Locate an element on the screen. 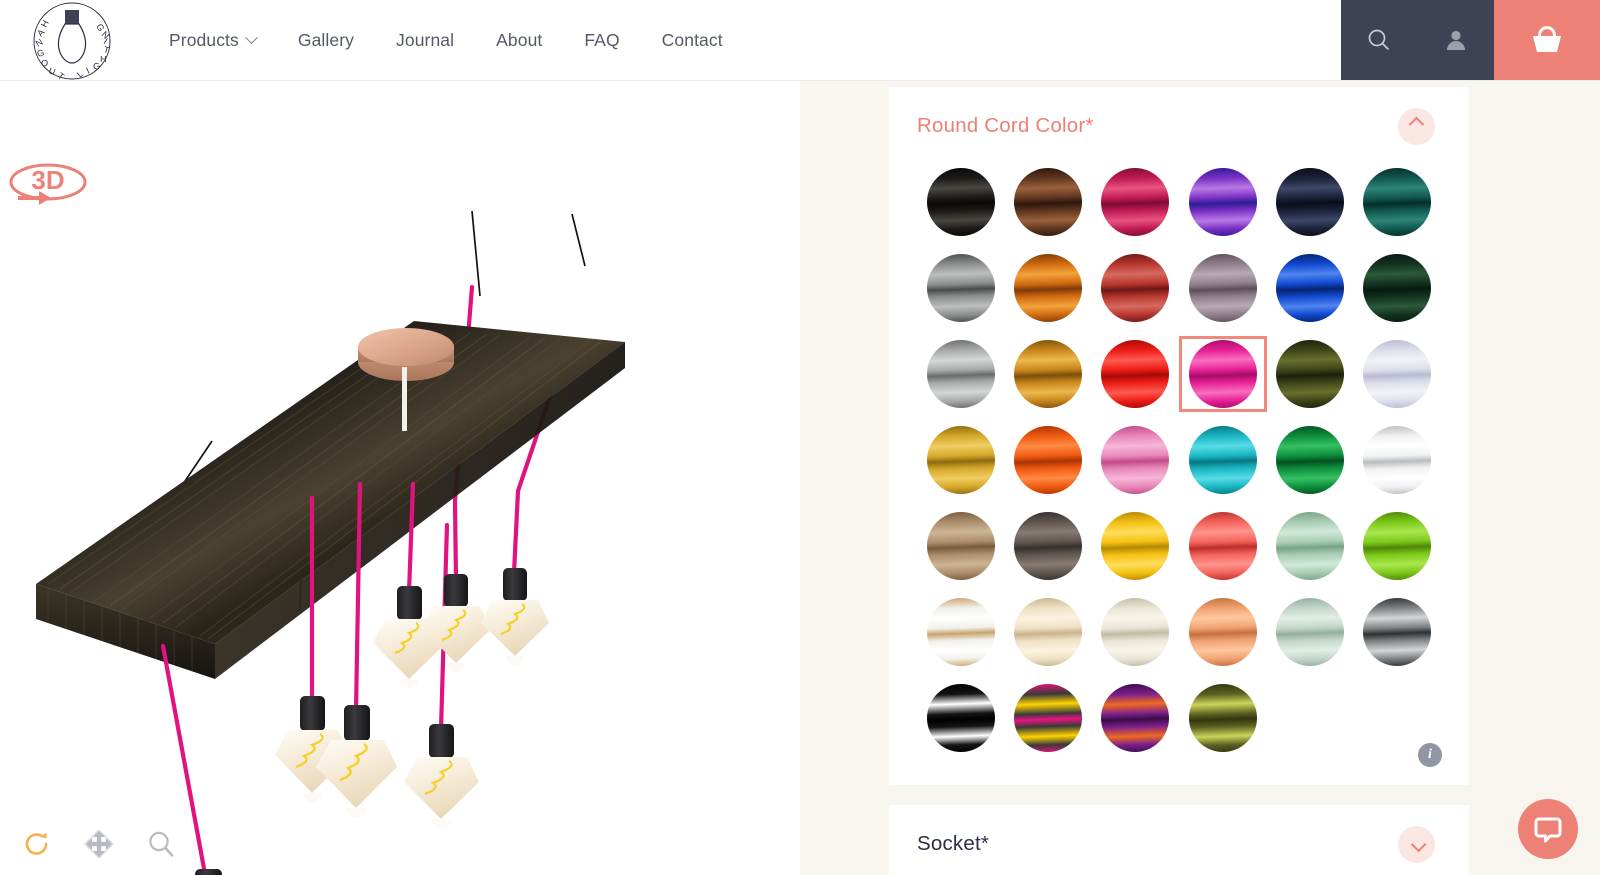 The height and width of the screenshot is (875, 1600). nav-label: FAQ is located at coordinates (602, 39).